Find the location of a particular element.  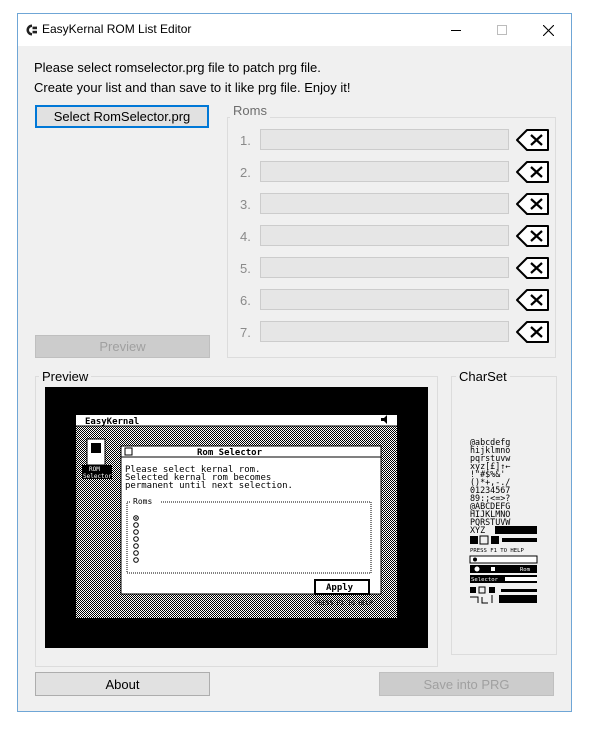

rom-number-2: 2. is located at coordinates (245, 172).